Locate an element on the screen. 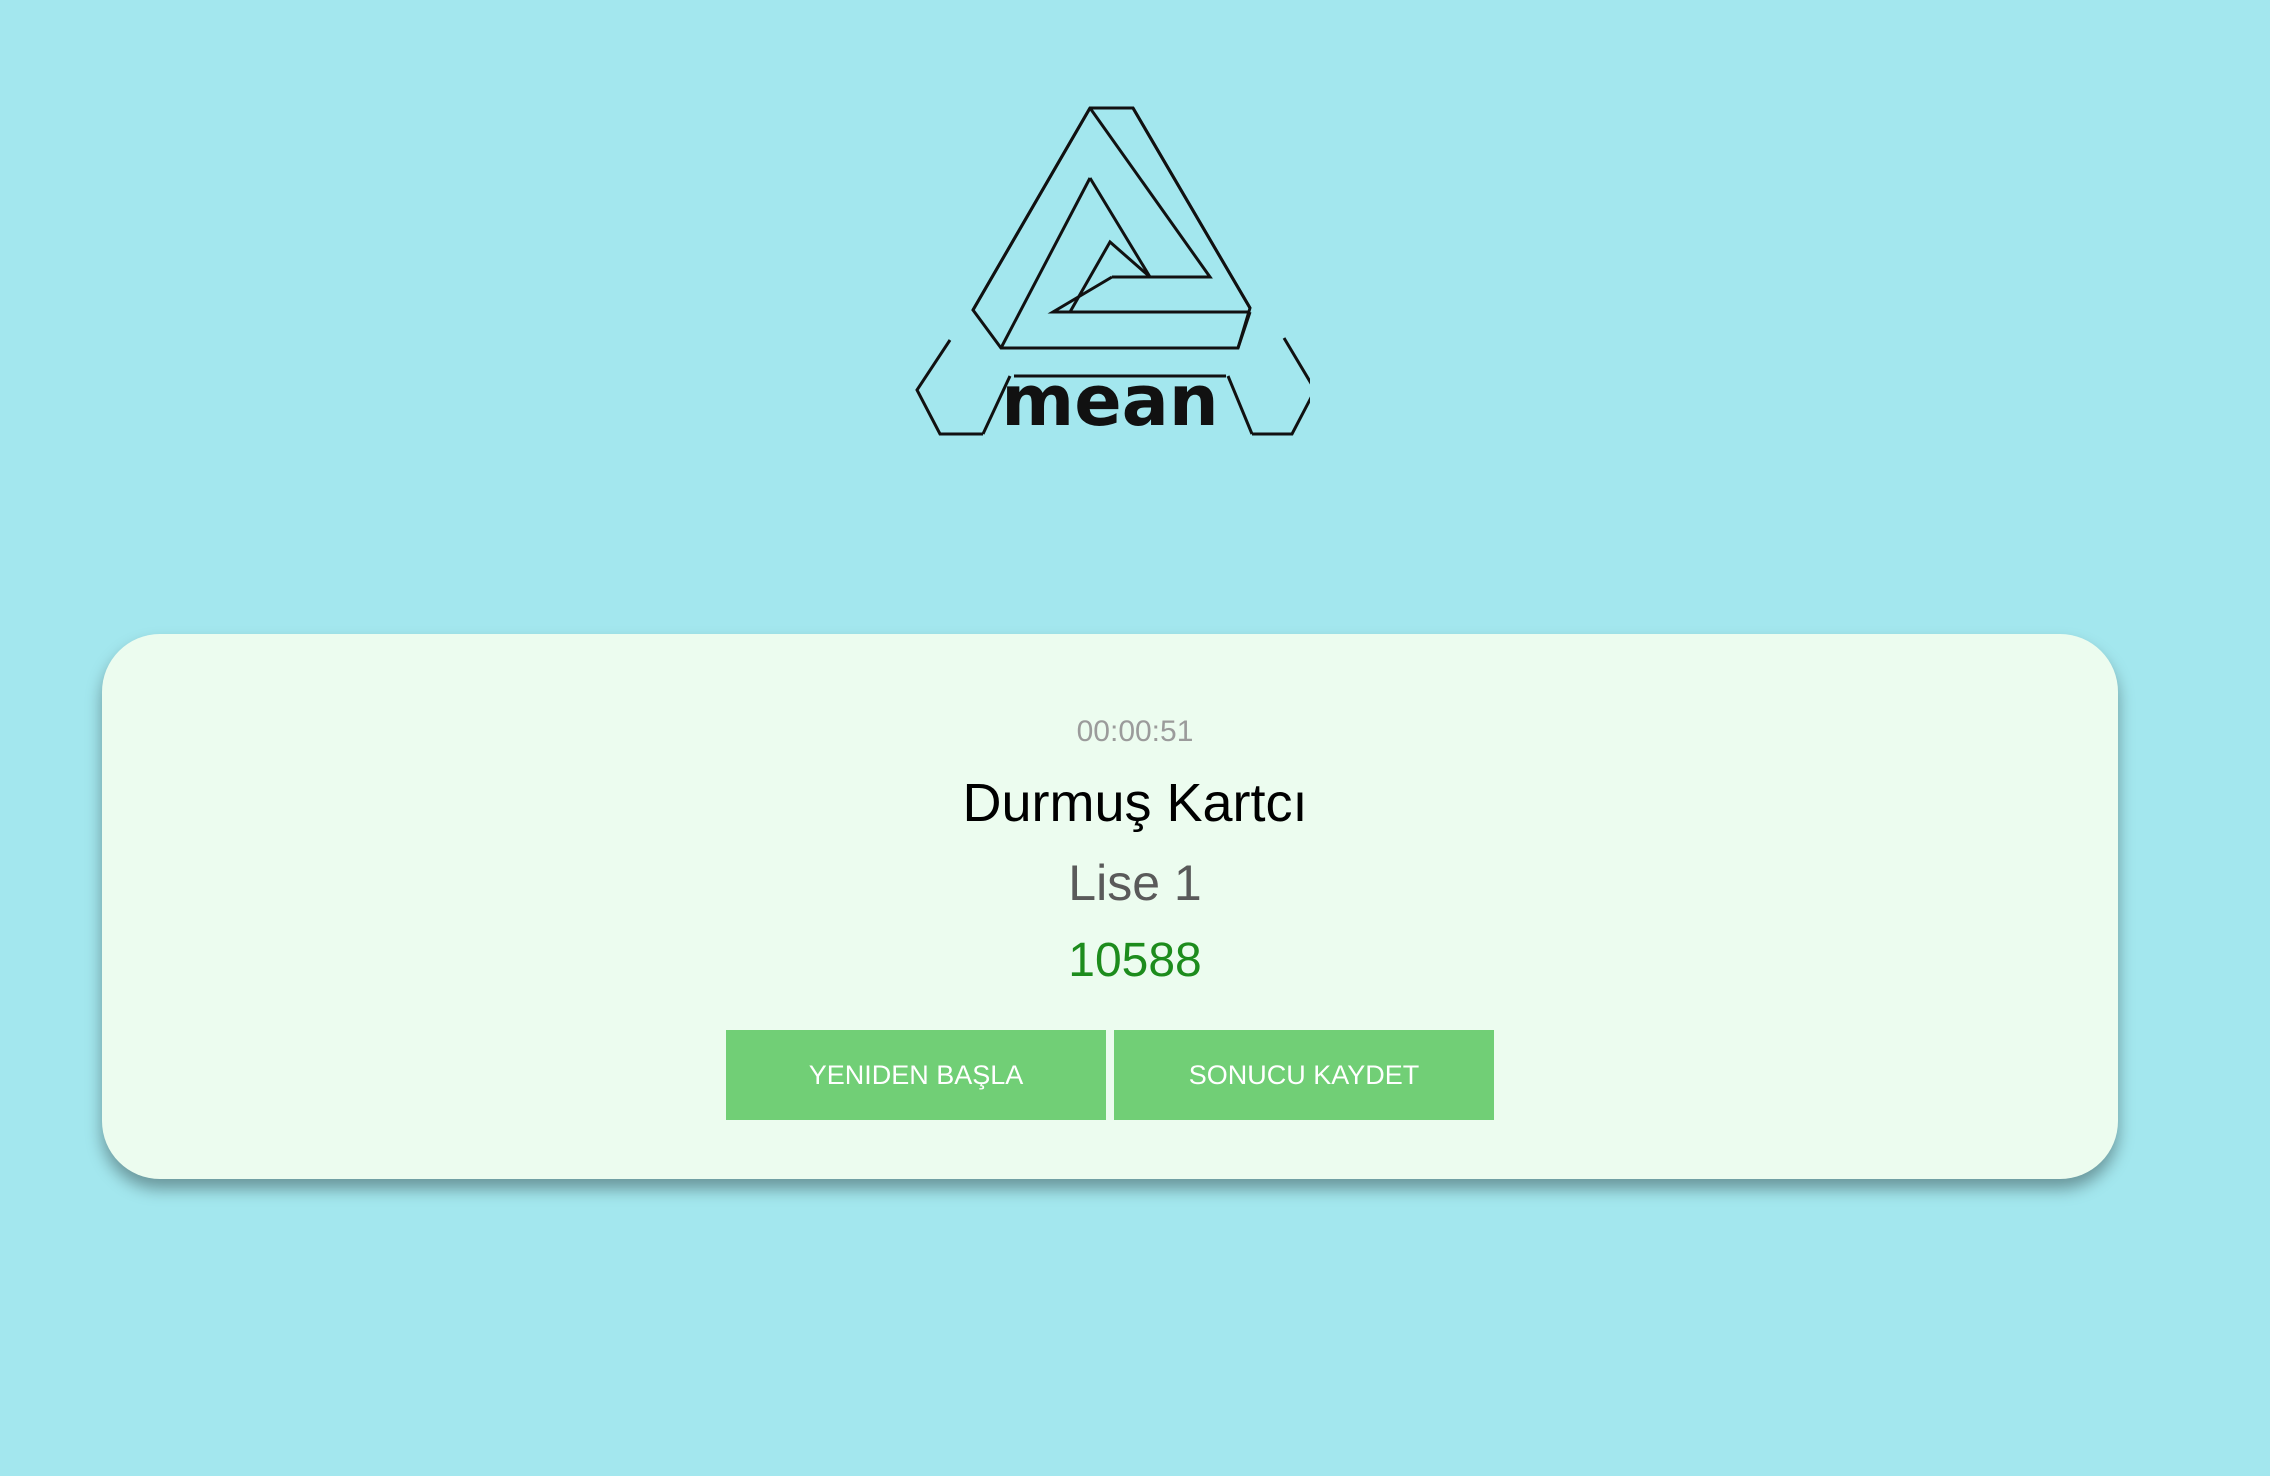  mean-logo: mean is located at coordinates (1110, 270).